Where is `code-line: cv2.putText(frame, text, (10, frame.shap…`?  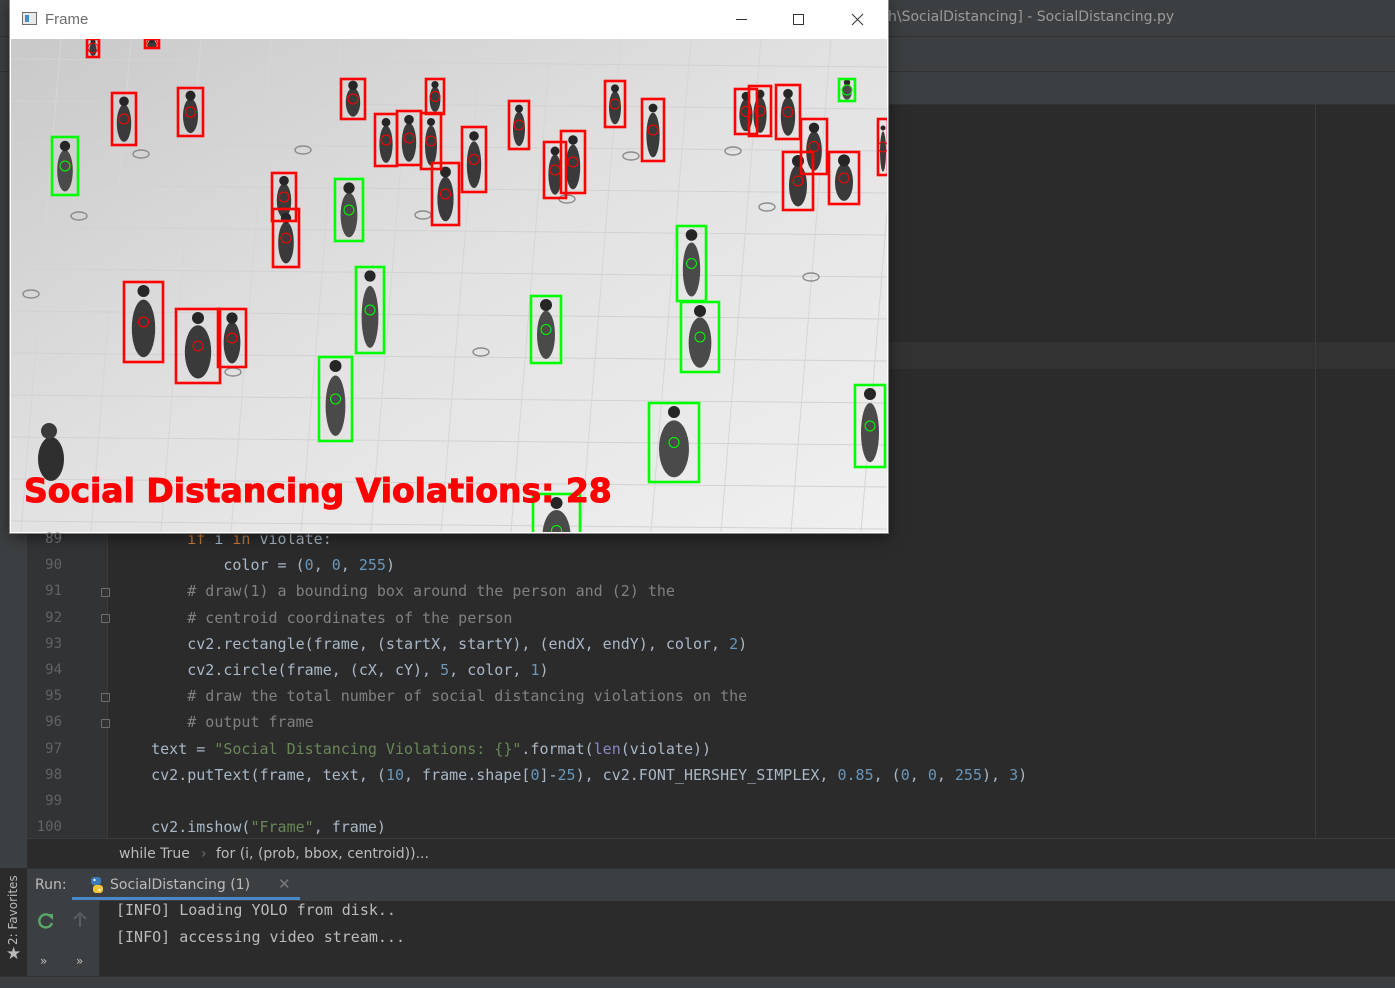 code-line: cv2.putText(frame, text, (10, frame.shap… is located at coordinates (571, 775).